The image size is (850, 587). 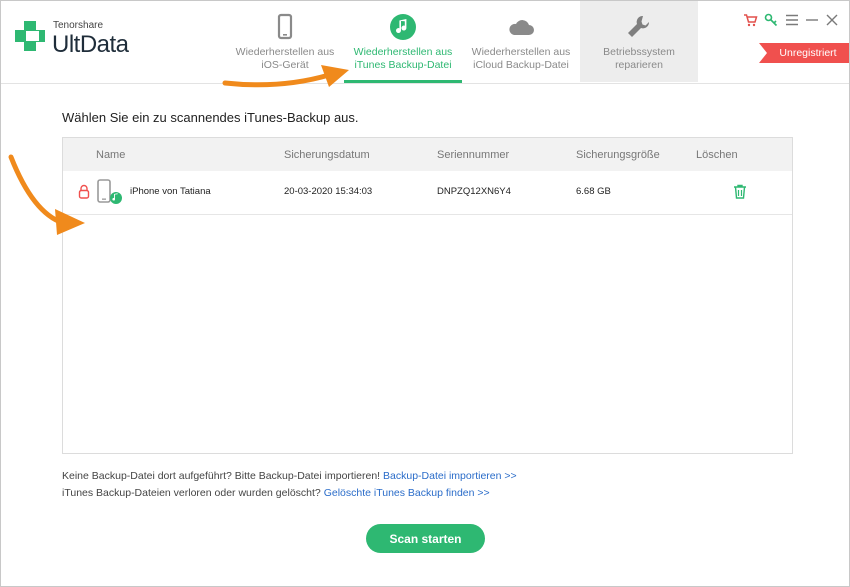 I want to click on cart-icon, so click(x=750, y=20).